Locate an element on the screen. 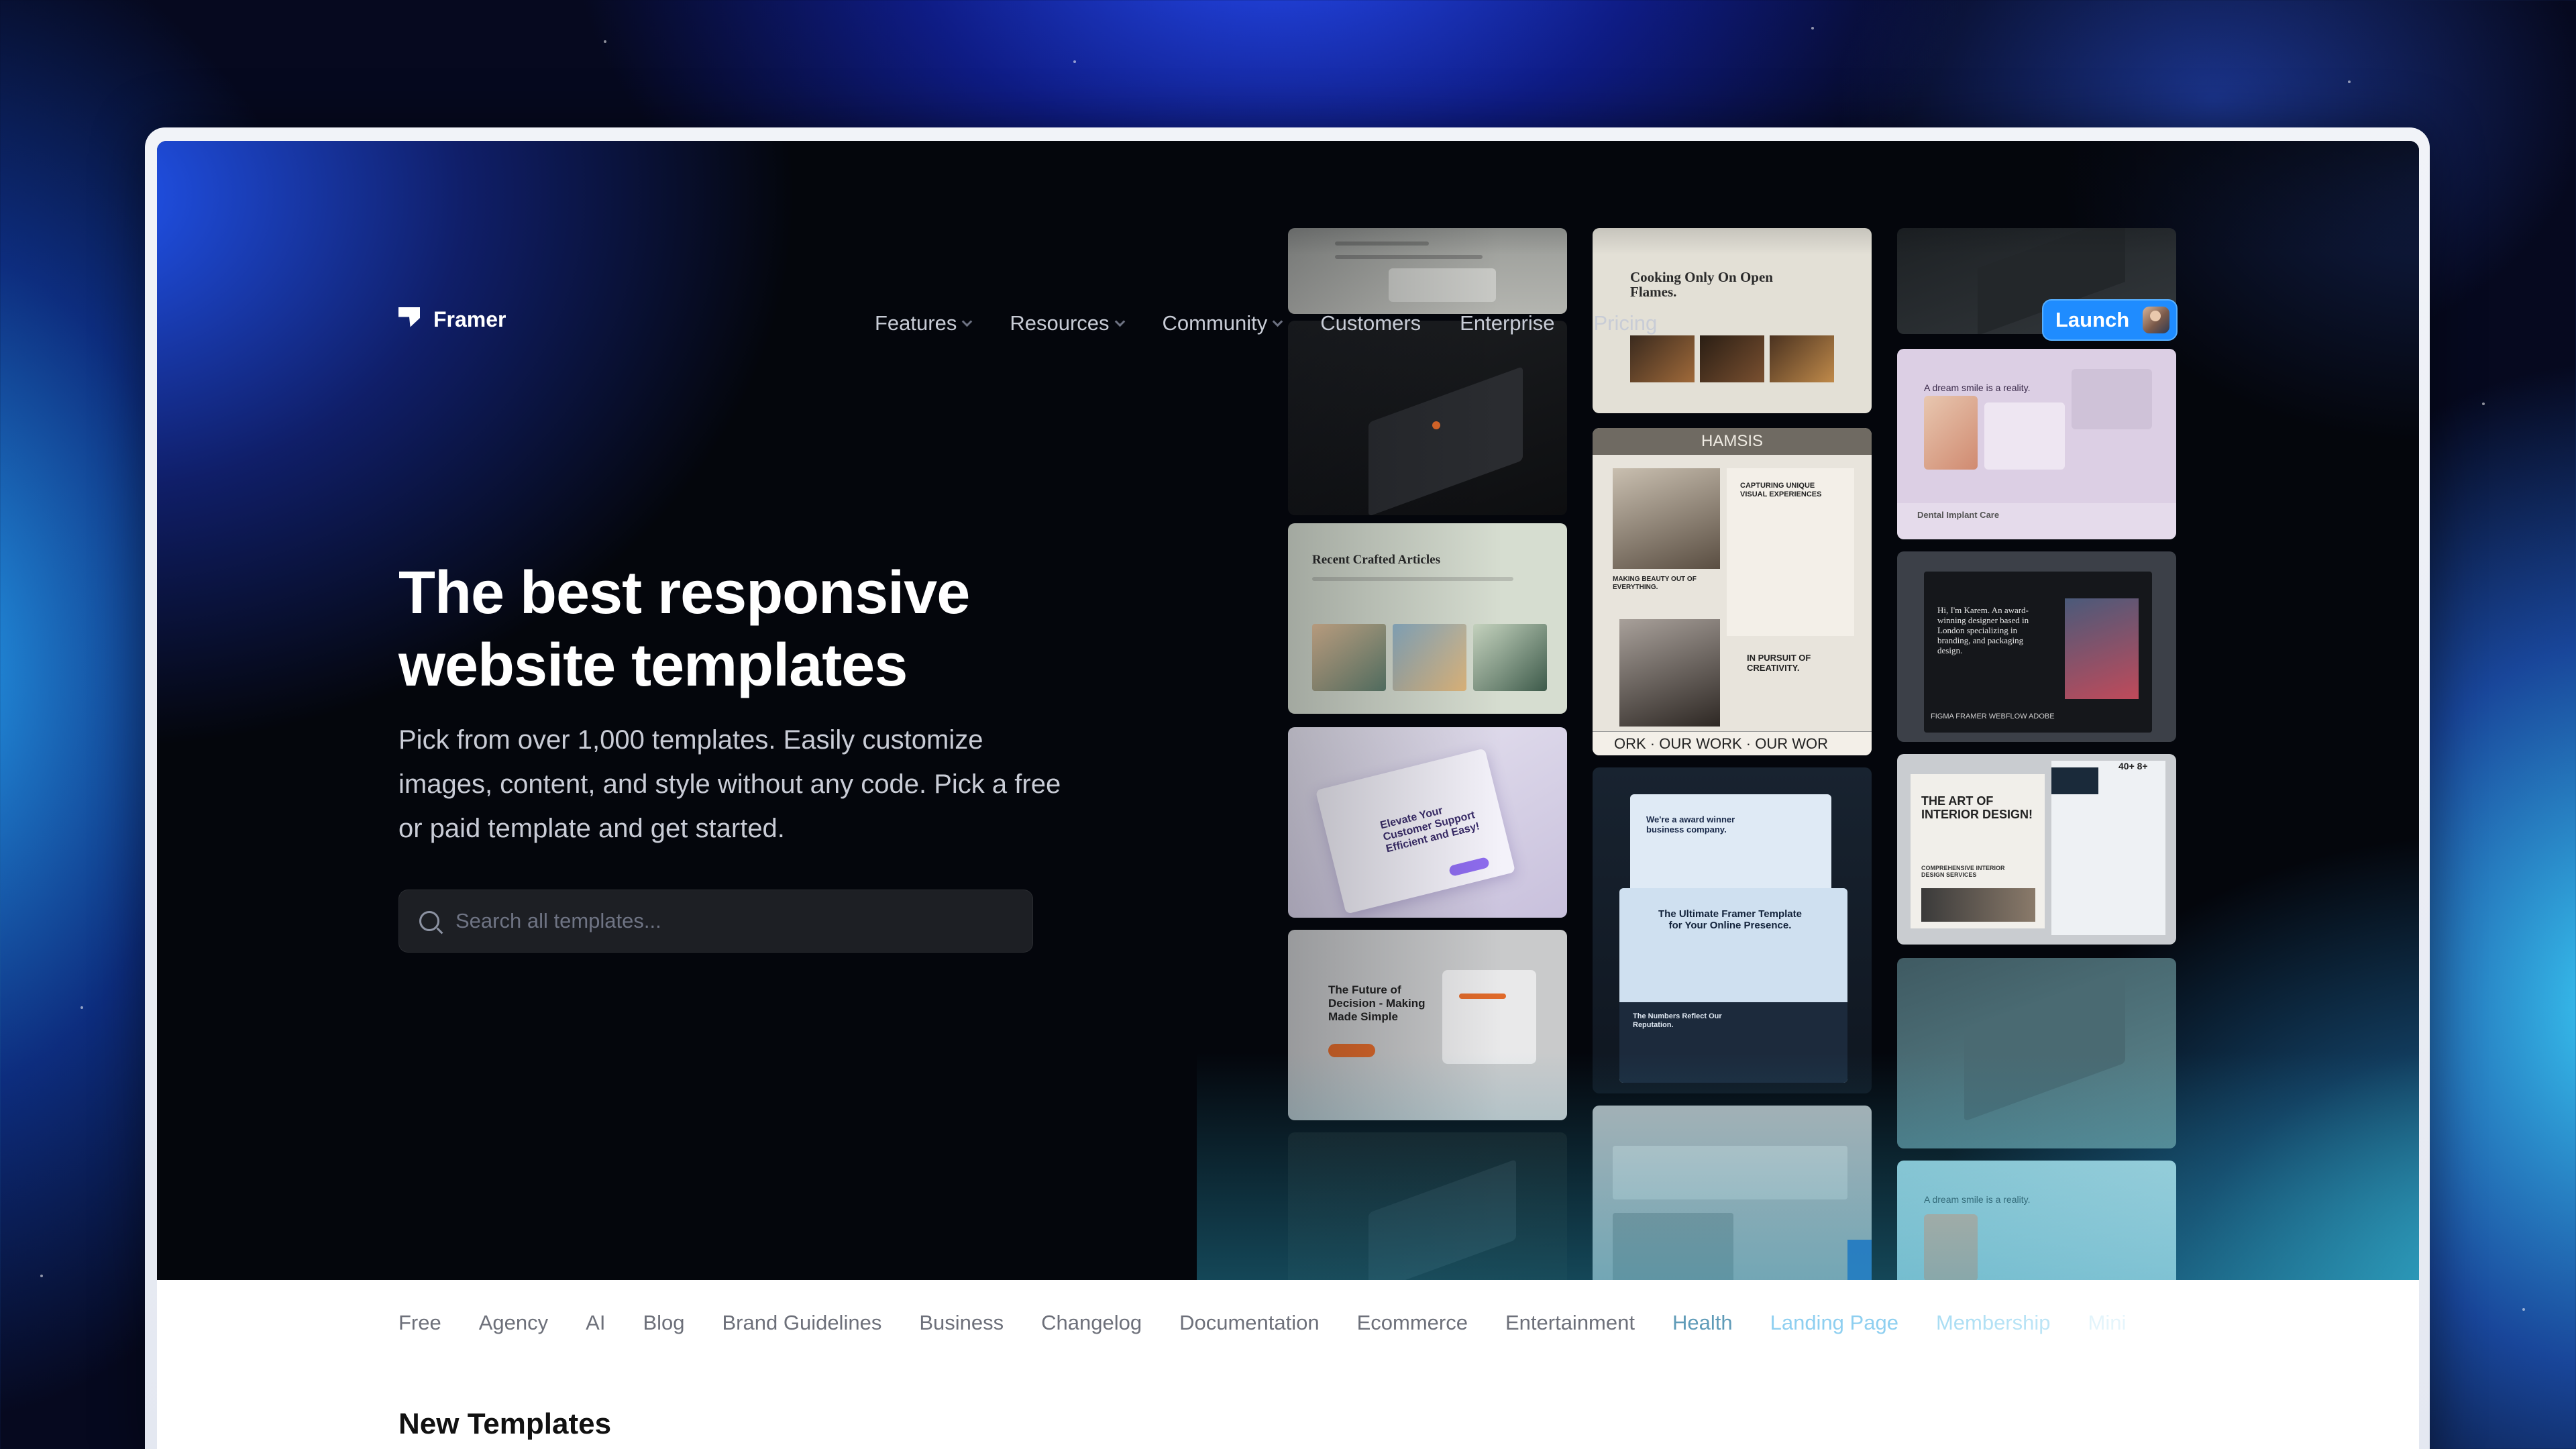 The image size is (2576, 1449). avatar is located at coordinates (2156, 320).